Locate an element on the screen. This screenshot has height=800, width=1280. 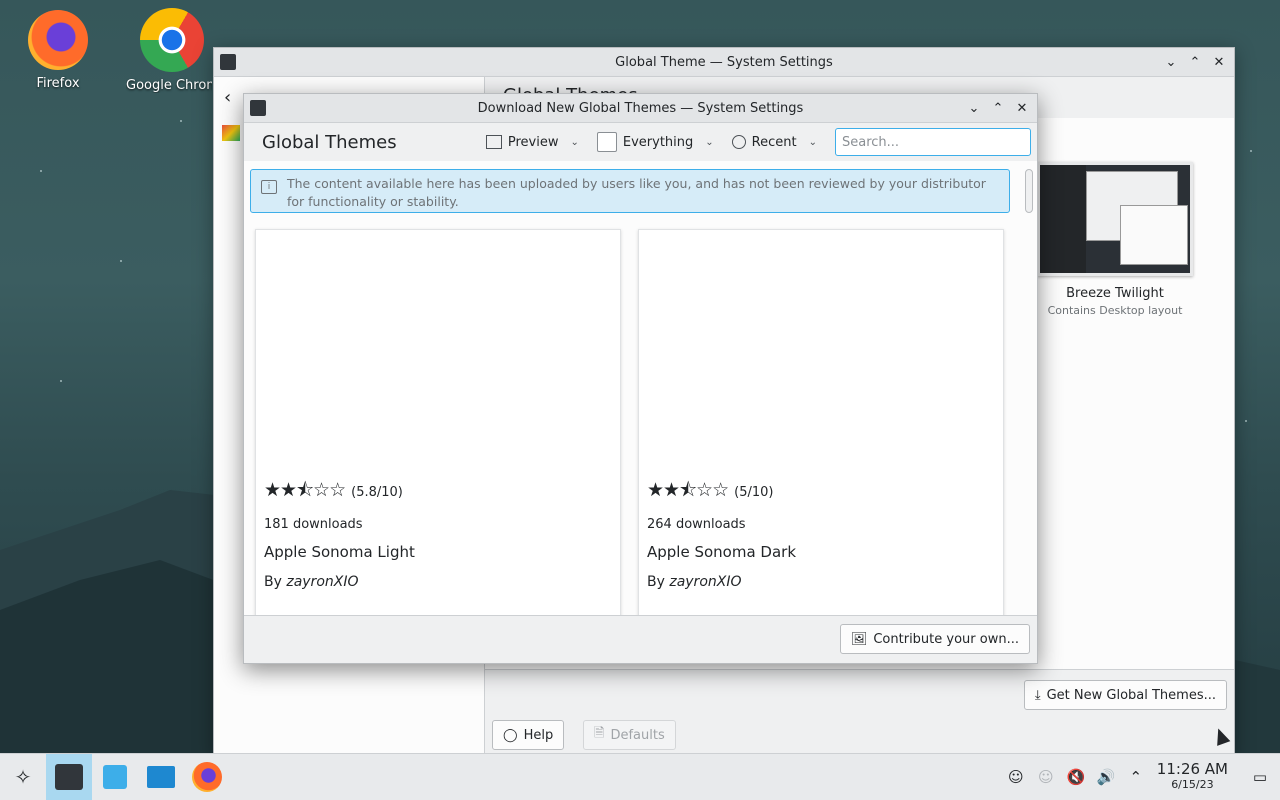
clock-time: 11:26 AM is located at coordinates (1192, 769).